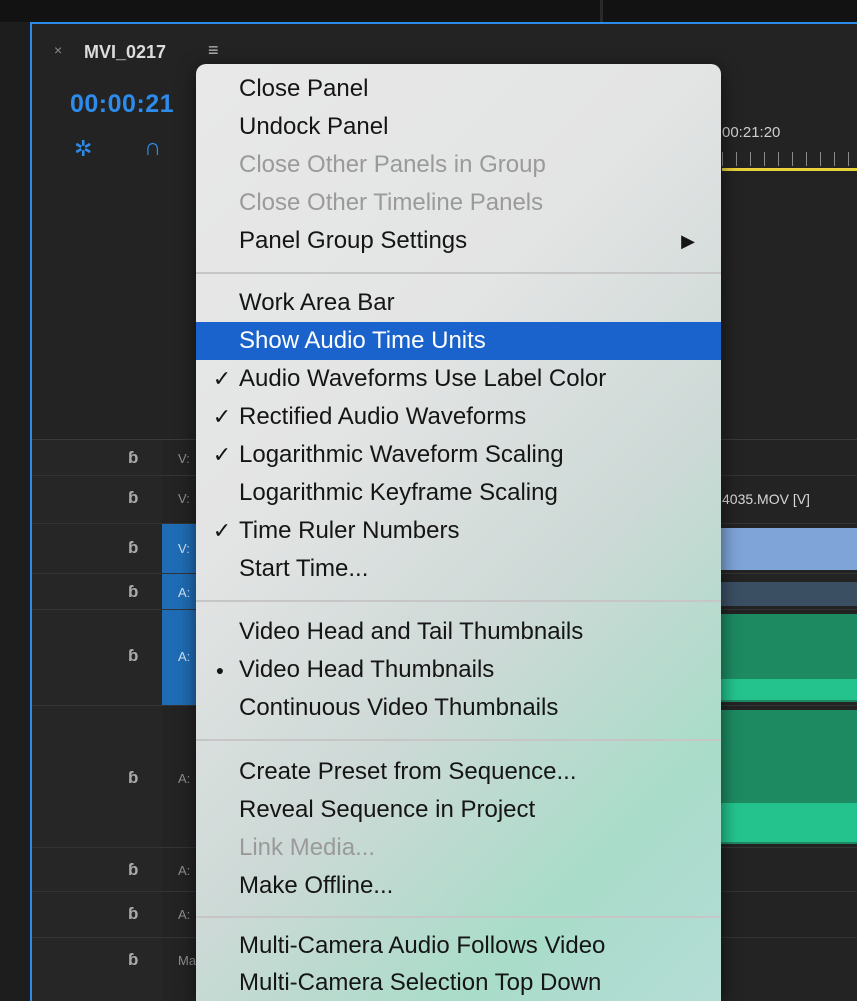 This screenshot has width=857, height=1001. What do you see at coordinates (349, 530) in the screenshot?
I see `menu-item-label: Time Ruler Numbers` at bounding box center [349, 530].